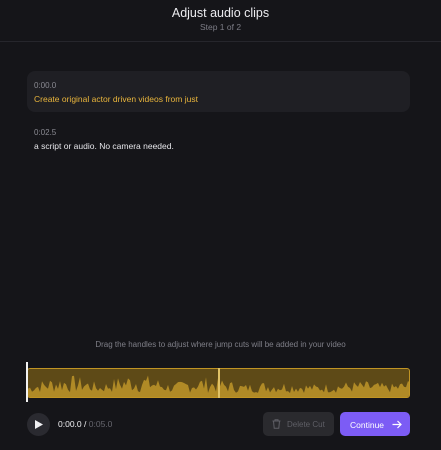  I want to click on playhead, so click(27, 382).